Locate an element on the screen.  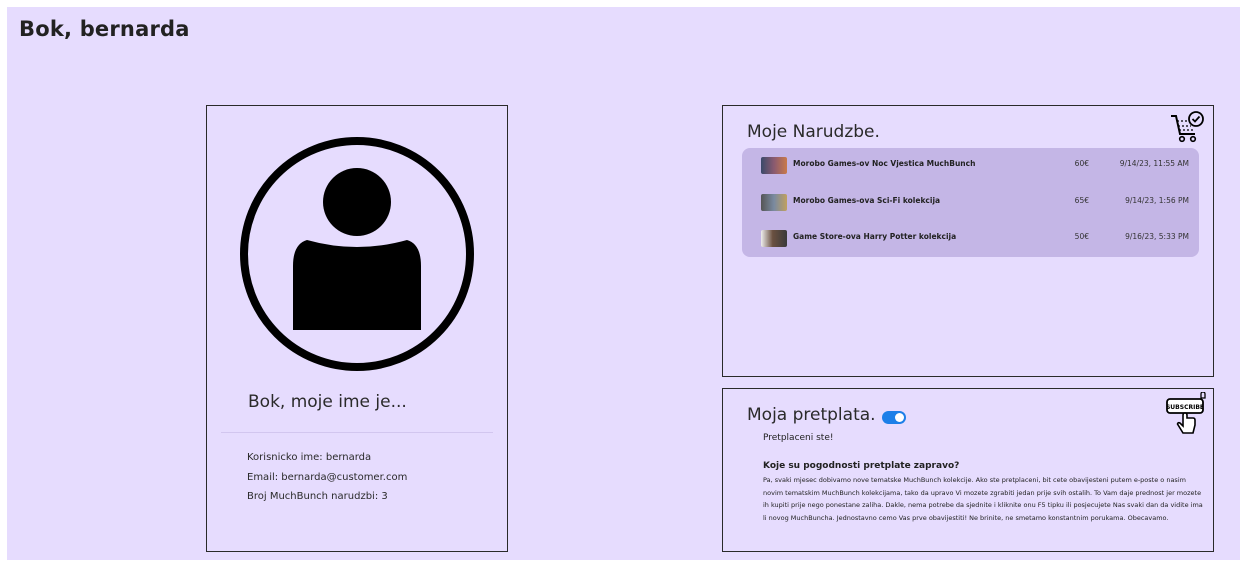
user-avatar-icon is located at coordinates (357, 254).